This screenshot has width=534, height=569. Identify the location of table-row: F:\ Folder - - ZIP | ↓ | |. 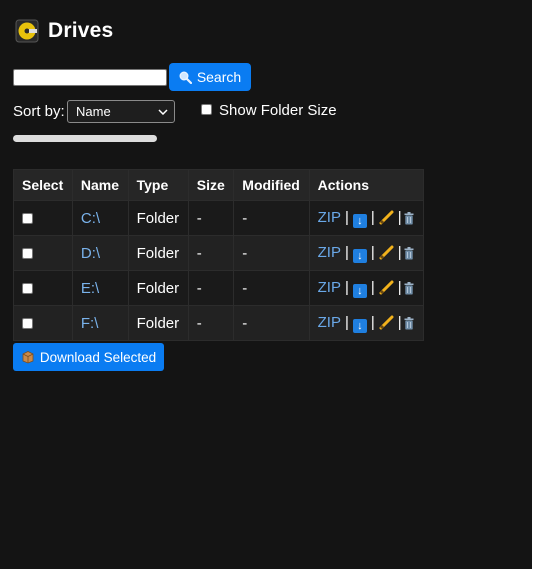
(219, 323).